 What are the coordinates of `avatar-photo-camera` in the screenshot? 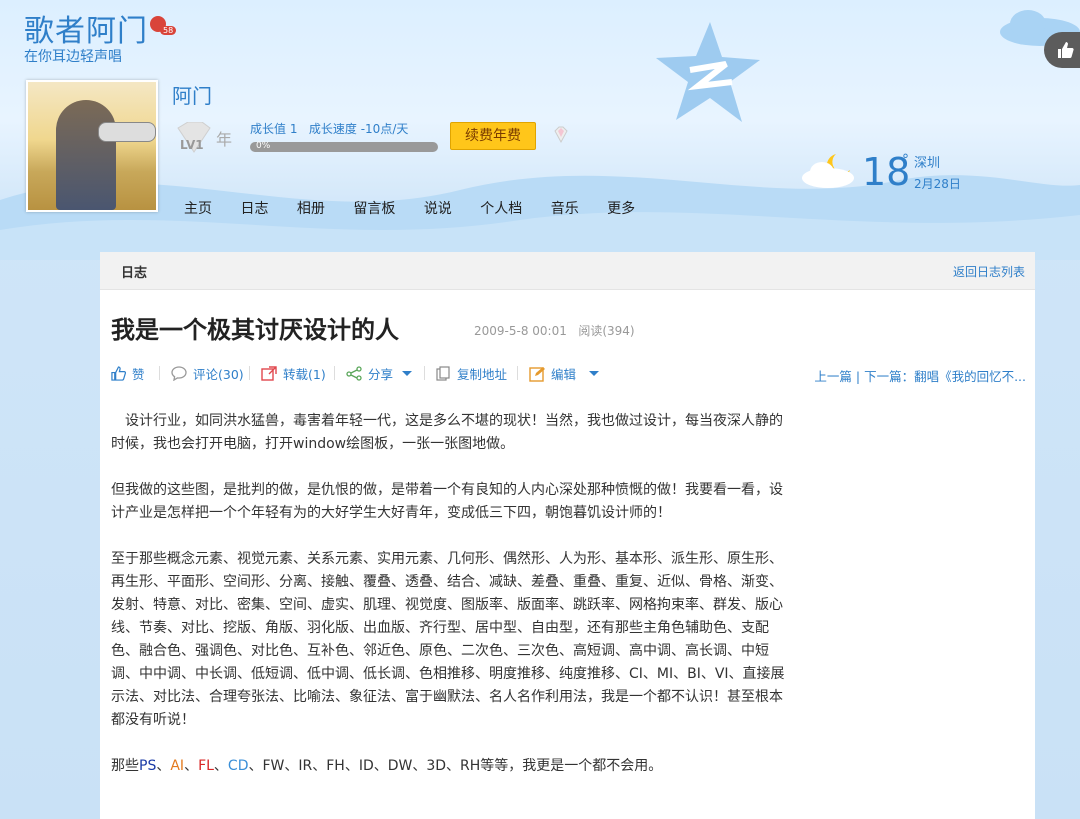 It's located at (127, 132).